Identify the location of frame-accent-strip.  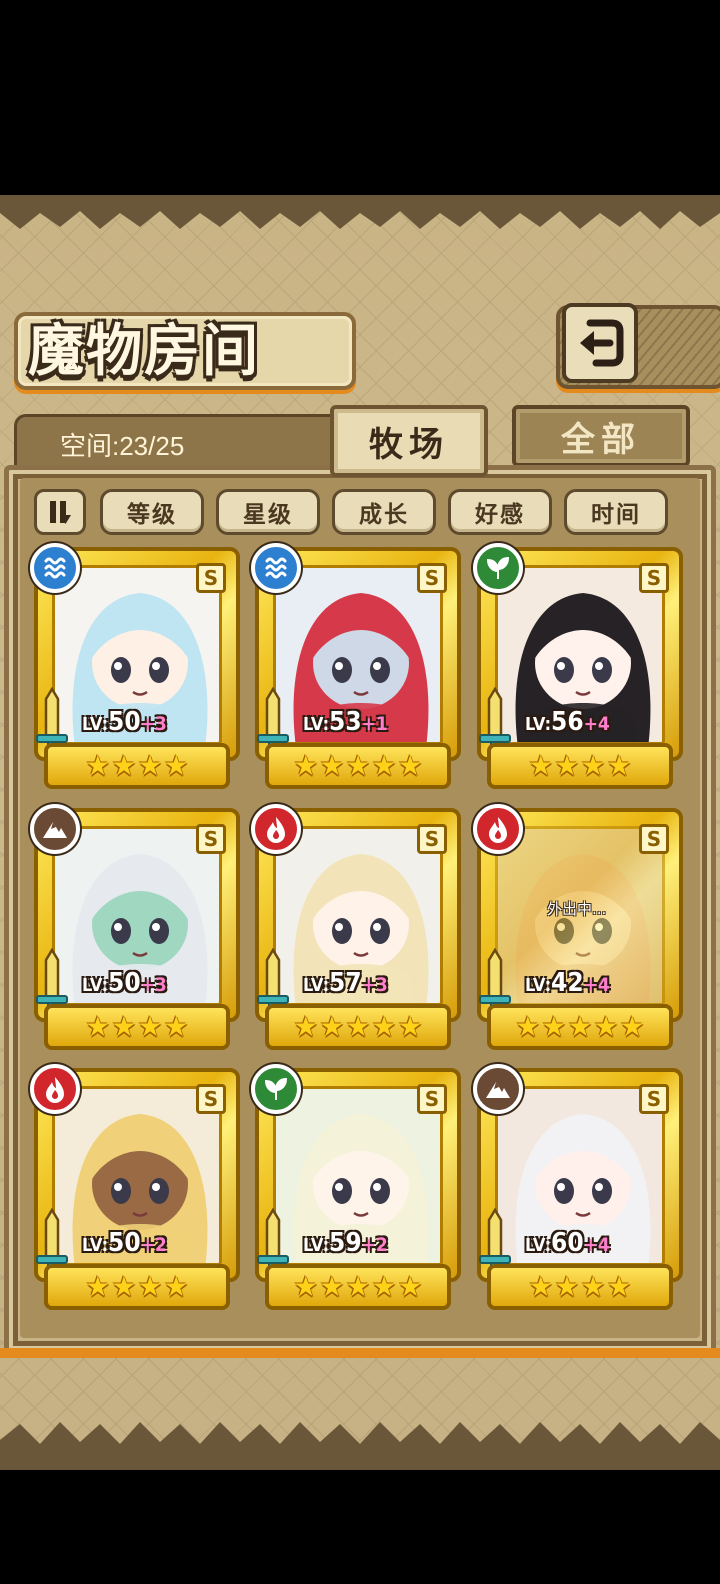
(360, 1353).